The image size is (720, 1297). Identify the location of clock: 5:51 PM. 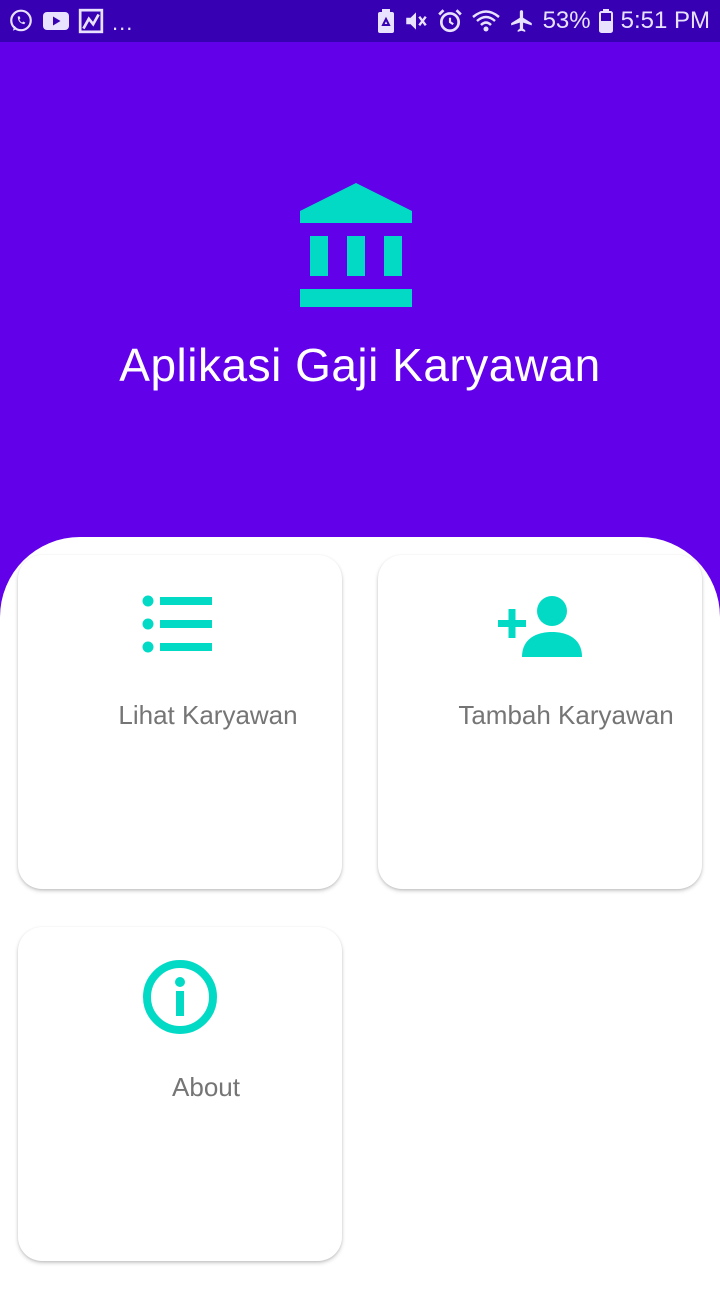
(665, 20).